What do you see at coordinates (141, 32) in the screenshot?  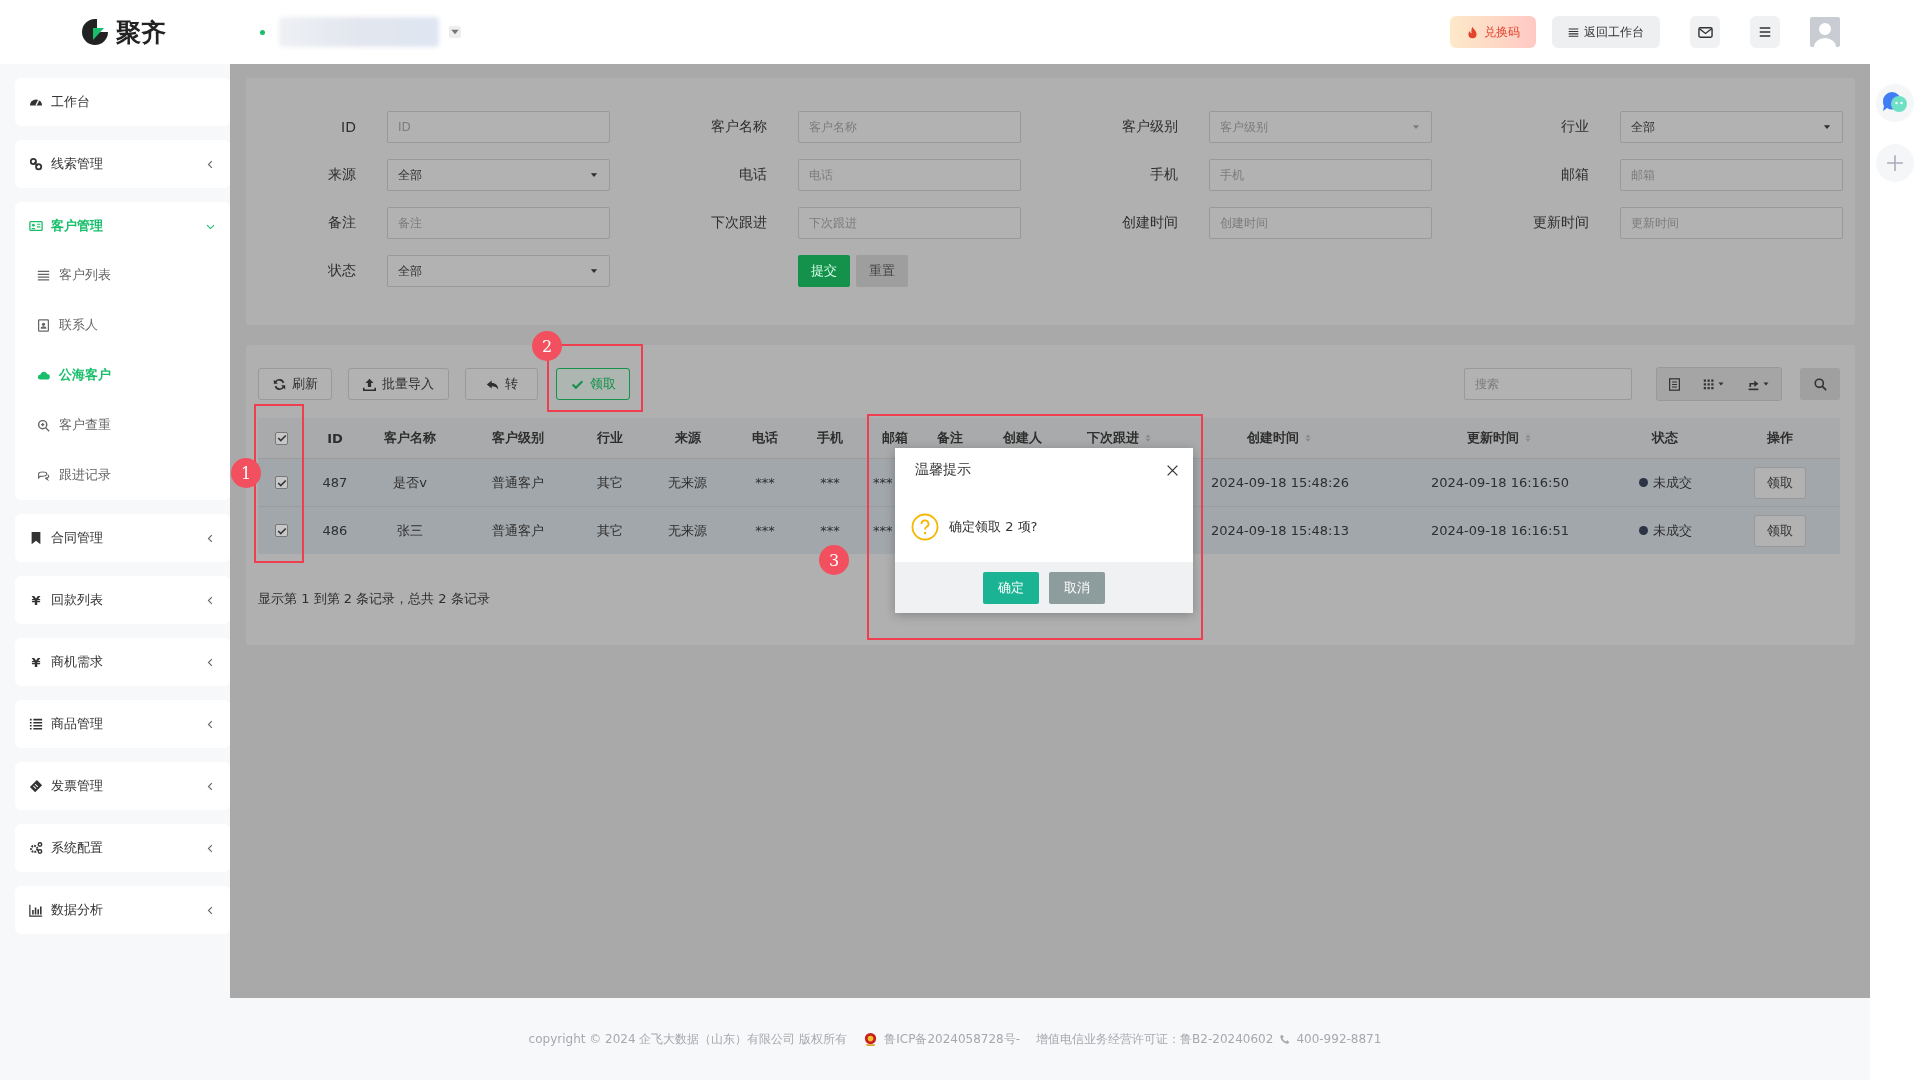 I see `logo-text: 聚齐` at bounding box center [141, 32].